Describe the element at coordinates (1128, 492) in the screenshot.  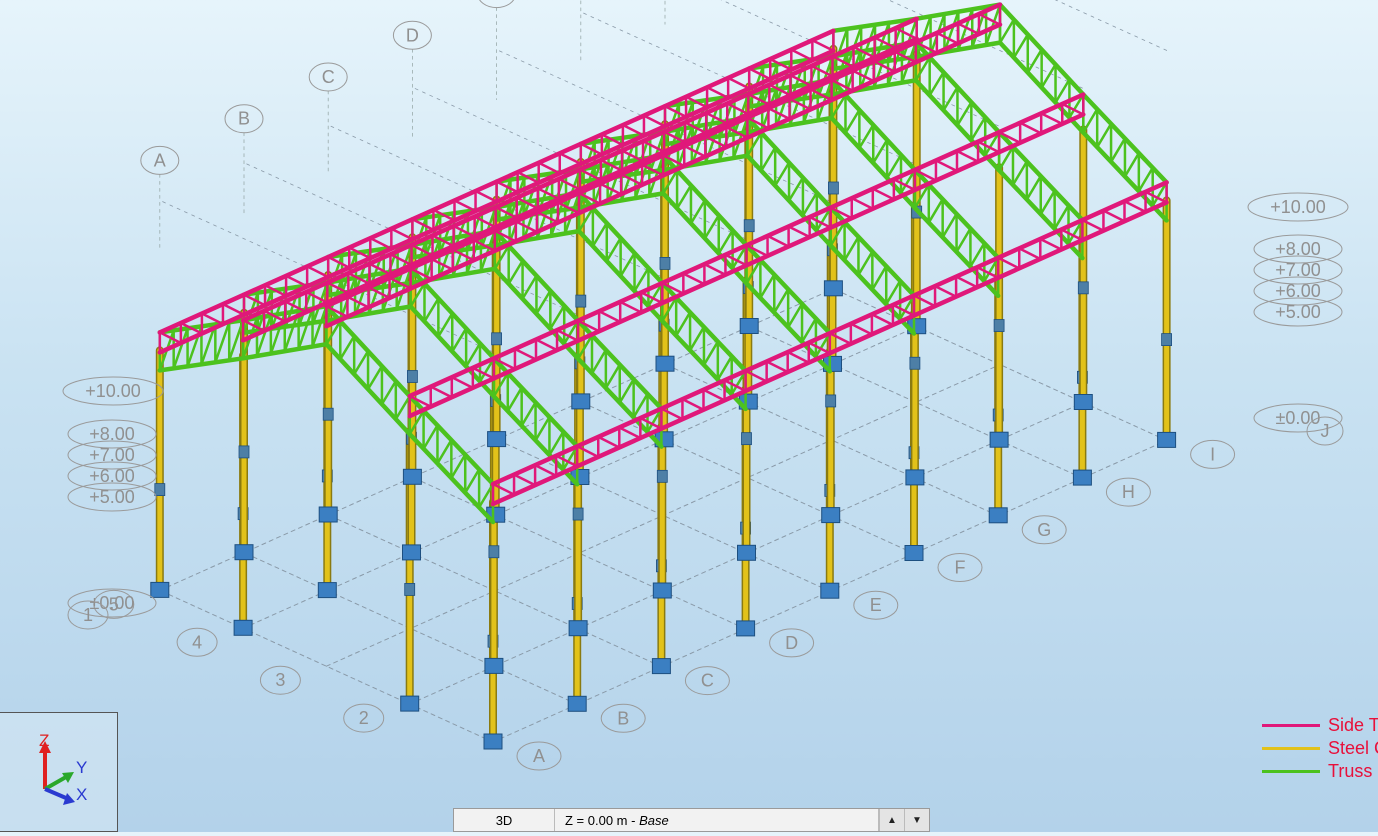
I see `grid-bubble-bottom: H` at that location.